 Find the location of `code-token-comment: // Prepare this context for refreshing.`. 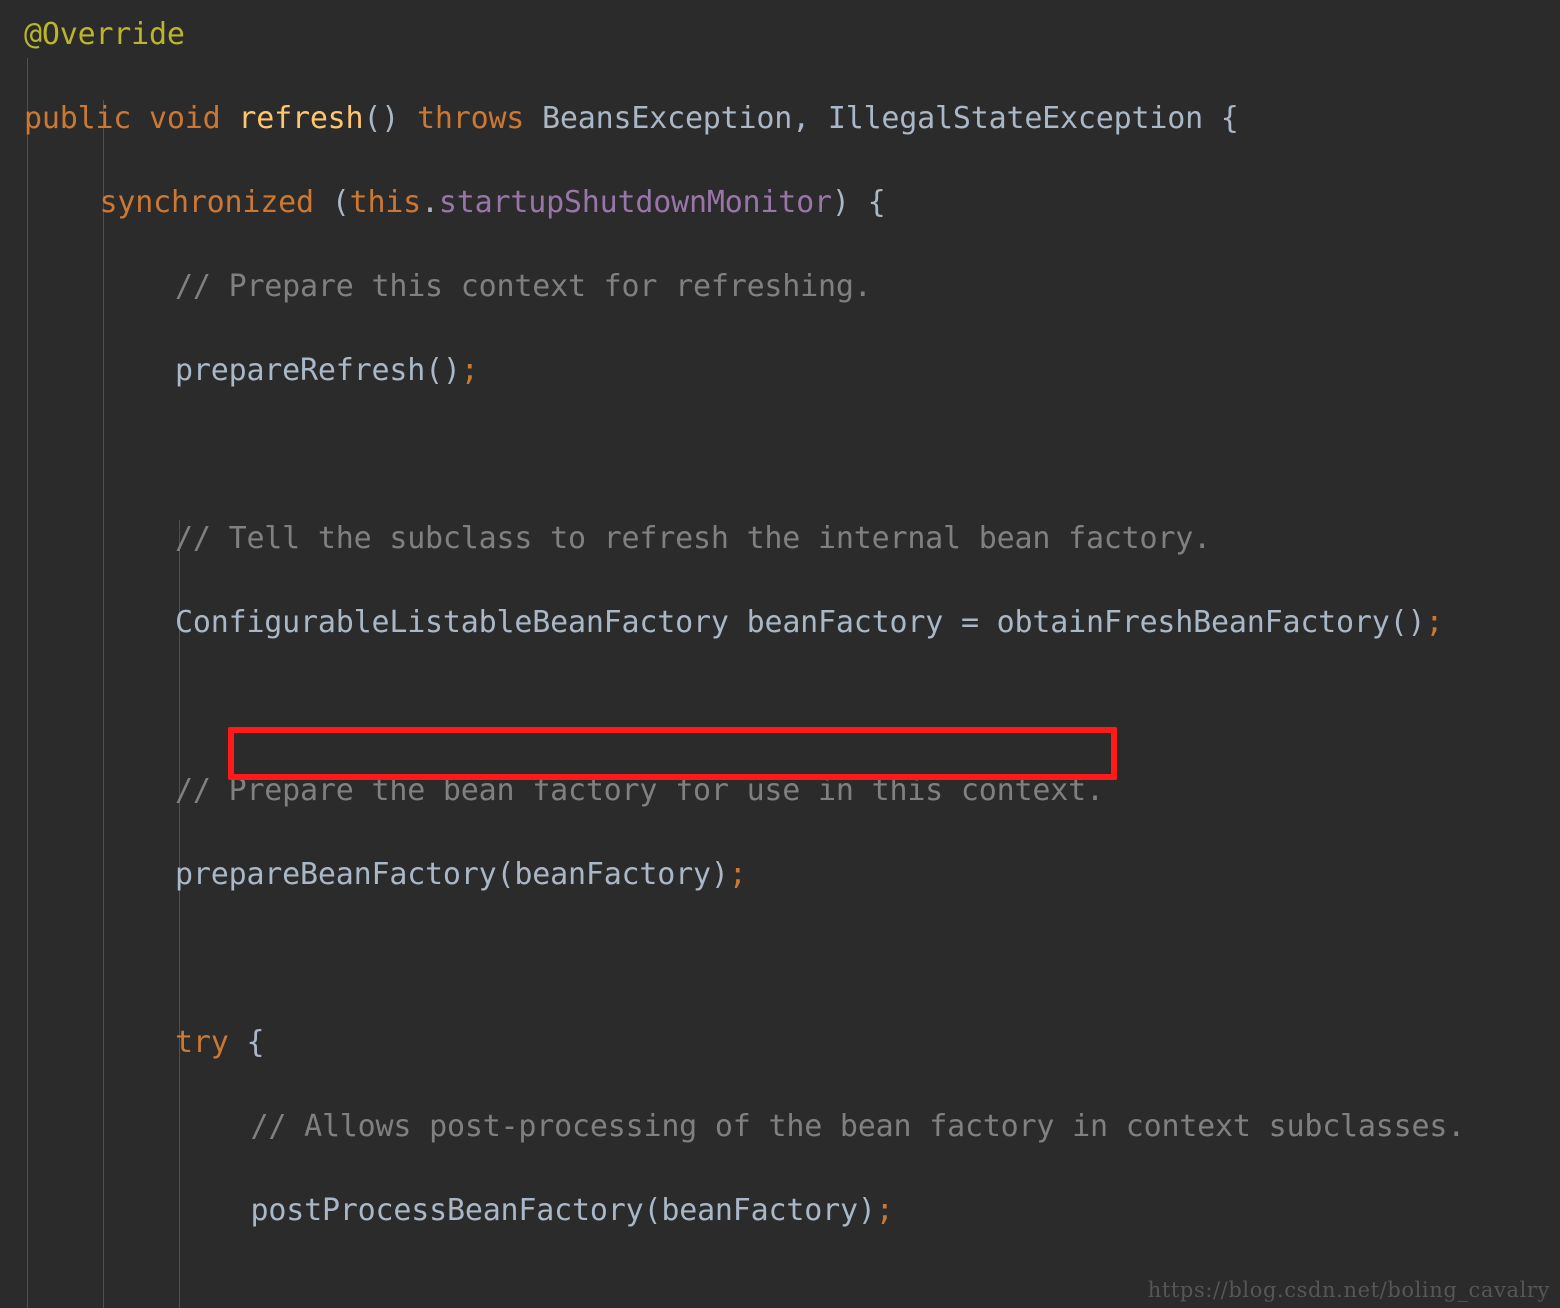

code-token-comment: // Prepare this context for refreshing. is located at coordinates (523, 286).